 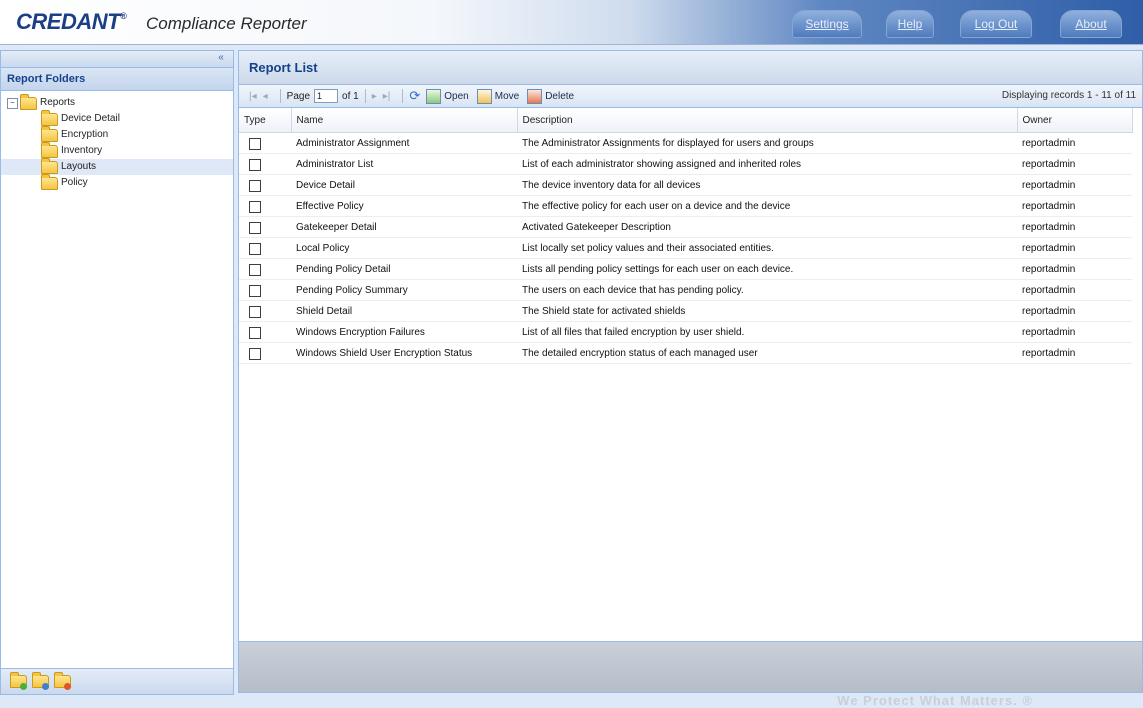 I want to click on page-label: Page, so click(x=298, y=96).